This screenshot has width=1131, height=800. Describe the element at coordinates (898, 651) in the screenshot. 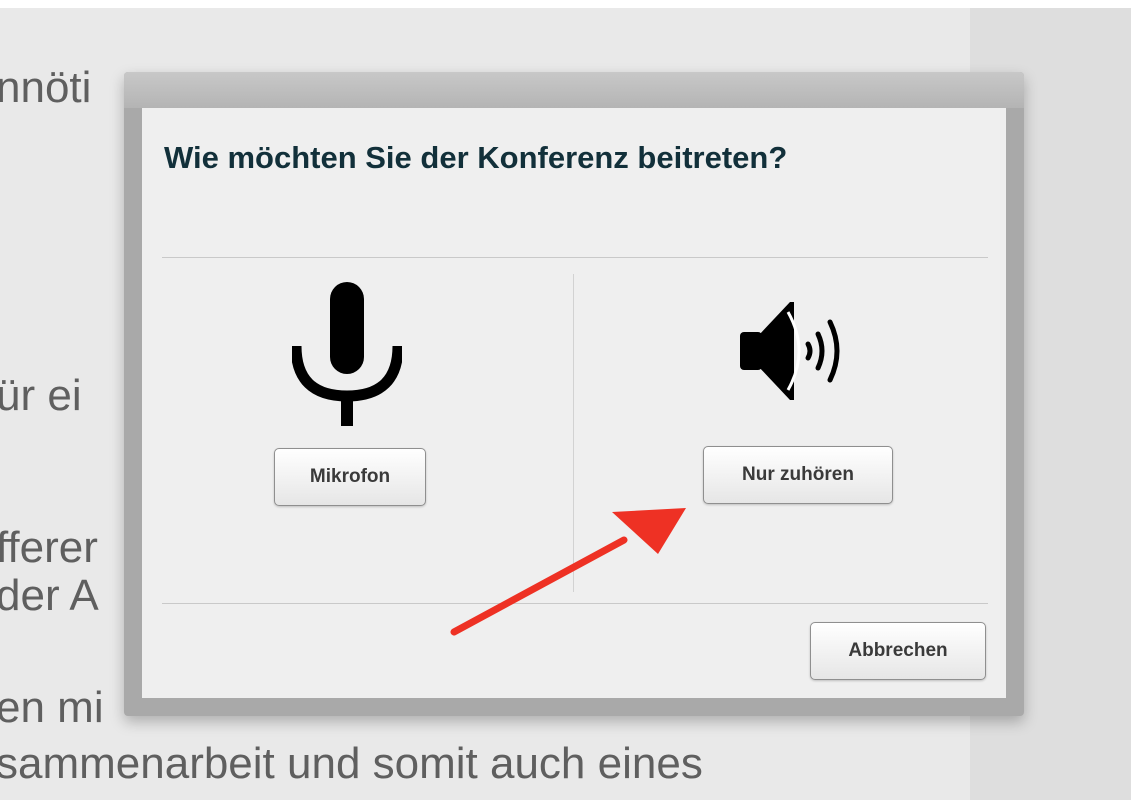

I see `cancel-button: Abbrechen` at that location.